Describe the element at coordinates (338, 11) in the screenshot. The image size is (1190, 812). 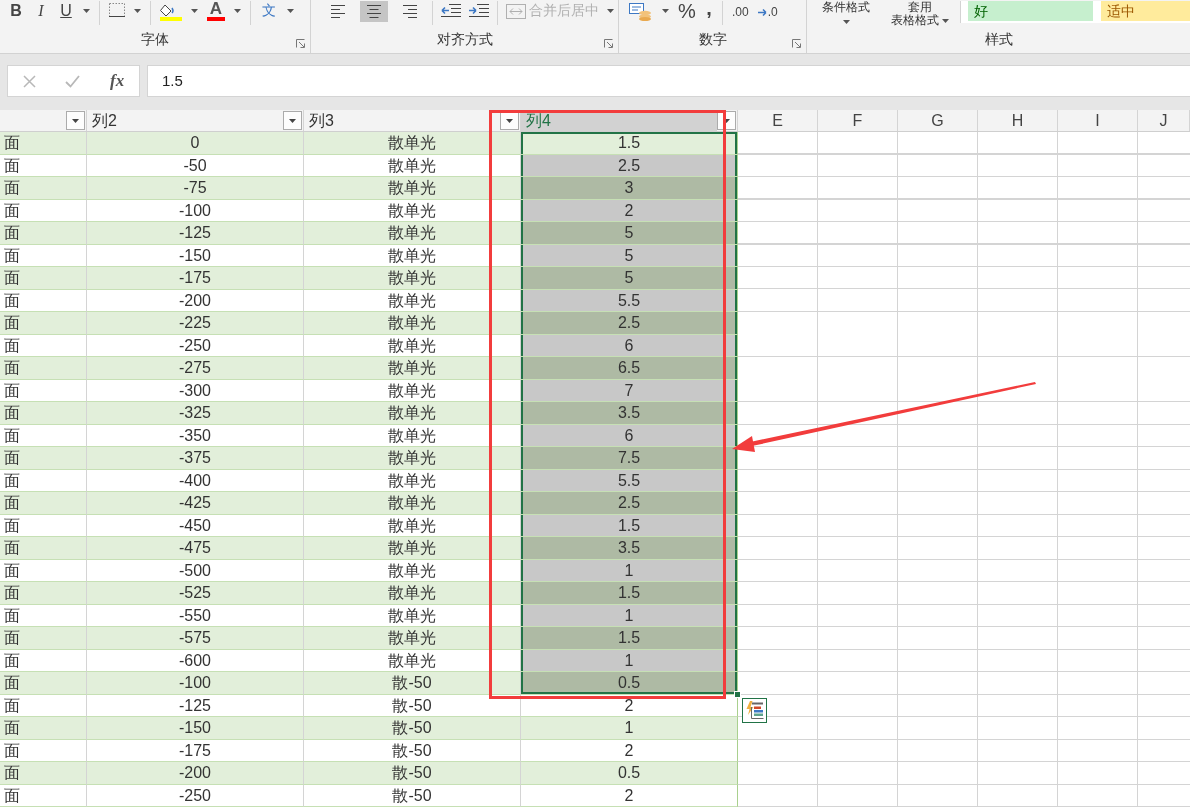
I see `align-left-icon` at that location.